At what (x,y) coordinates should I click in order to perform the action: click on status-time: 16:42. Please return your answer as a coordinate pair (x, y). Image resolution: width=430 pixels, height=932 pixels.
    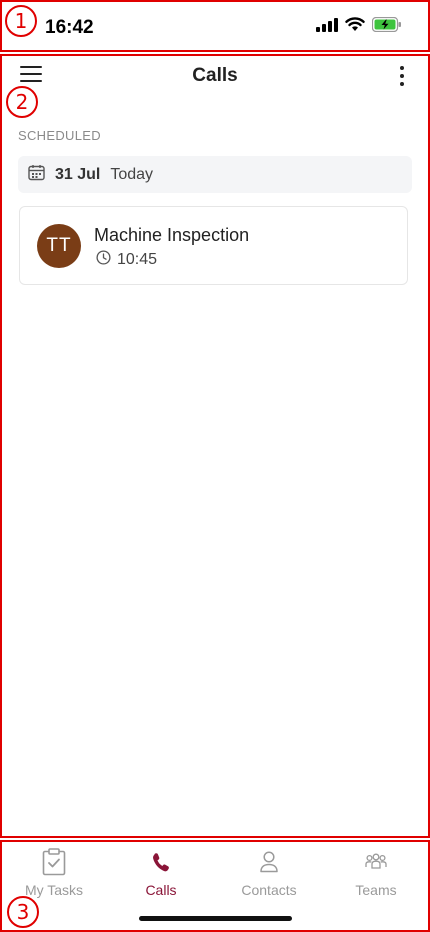
    Looking at the image, I should click on (69, 27).